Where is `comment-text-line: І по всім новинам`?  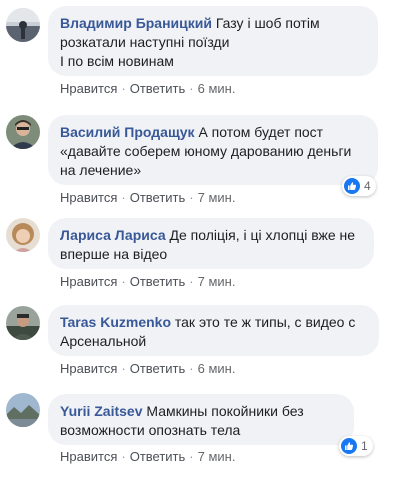
comment-text-line: І по всім новинам is located at coordinates (117, 61).